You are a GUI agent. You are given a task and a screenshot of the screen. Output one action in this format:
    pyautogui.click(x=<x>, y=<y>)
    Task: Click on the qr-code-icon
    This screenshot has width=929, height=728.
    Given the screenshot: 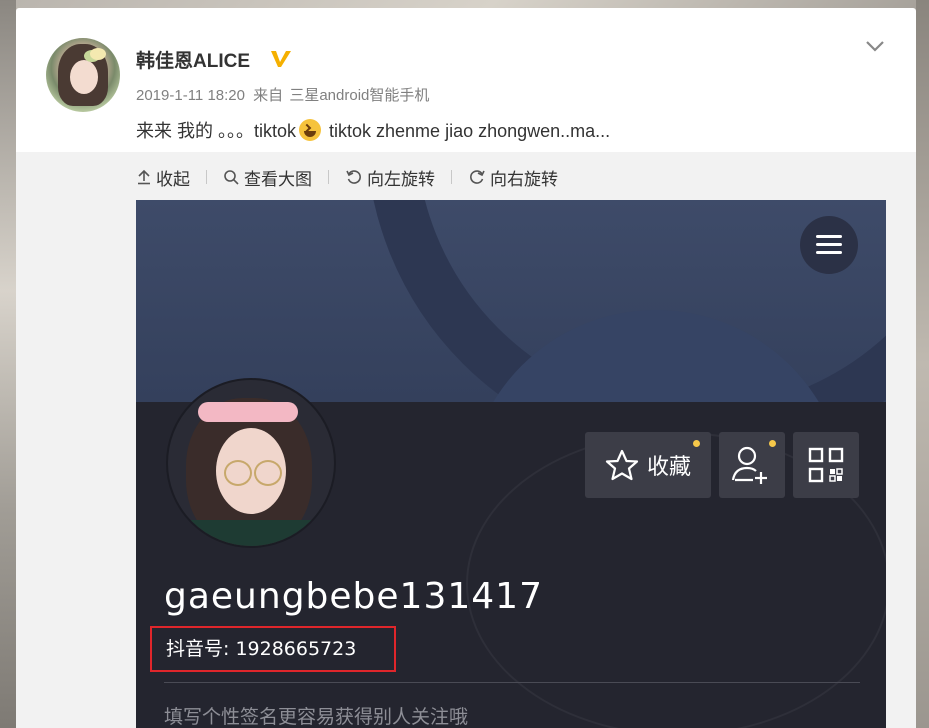 What is the action you would take?
    pyautogui.click(x=826, y=465)
    